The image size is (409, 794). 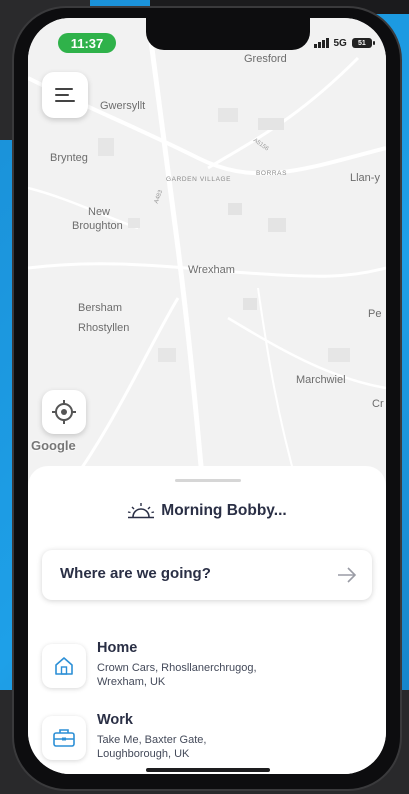 I want to click on map-district-label: GARDEN VILLAGE, so click(x=199, y=179).